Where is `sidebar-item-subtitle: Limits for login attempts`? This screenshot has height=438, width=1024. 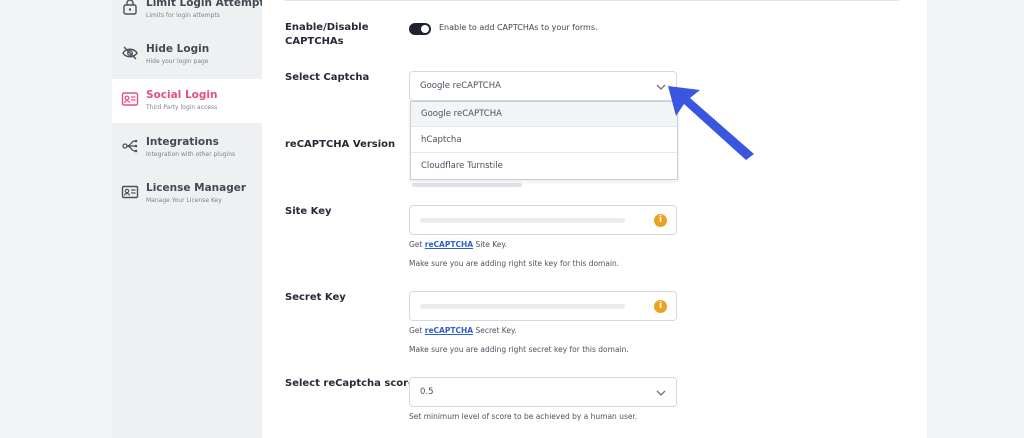 sidebar-item-subtitle: Limits for login attempts is located at coordinates (183, 15).